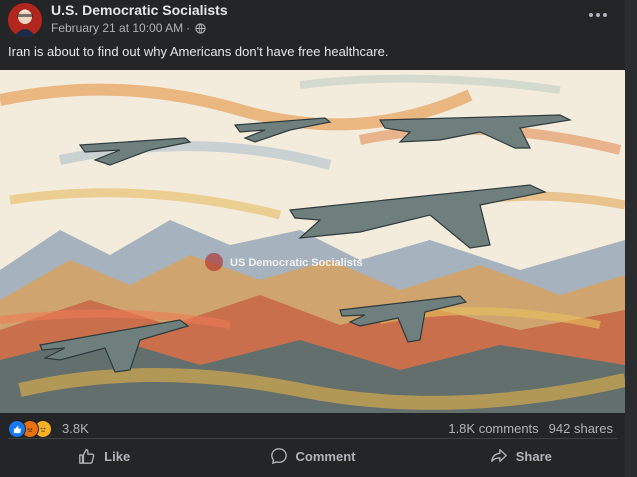 This screenshot has width=637, height=477. I want to click on scrollbar, so click(631, 238).